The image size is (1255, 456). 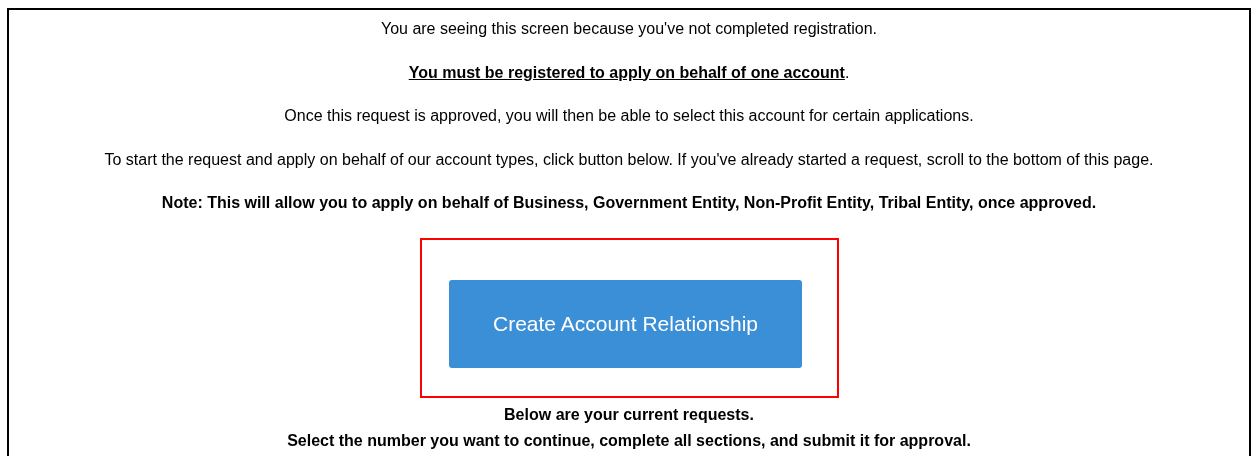 What do you see at coordinates (625, 323) in the screenshot?
I see `create-account-relationship-button: Create Account Relationship` at bounding box center [625, 323].